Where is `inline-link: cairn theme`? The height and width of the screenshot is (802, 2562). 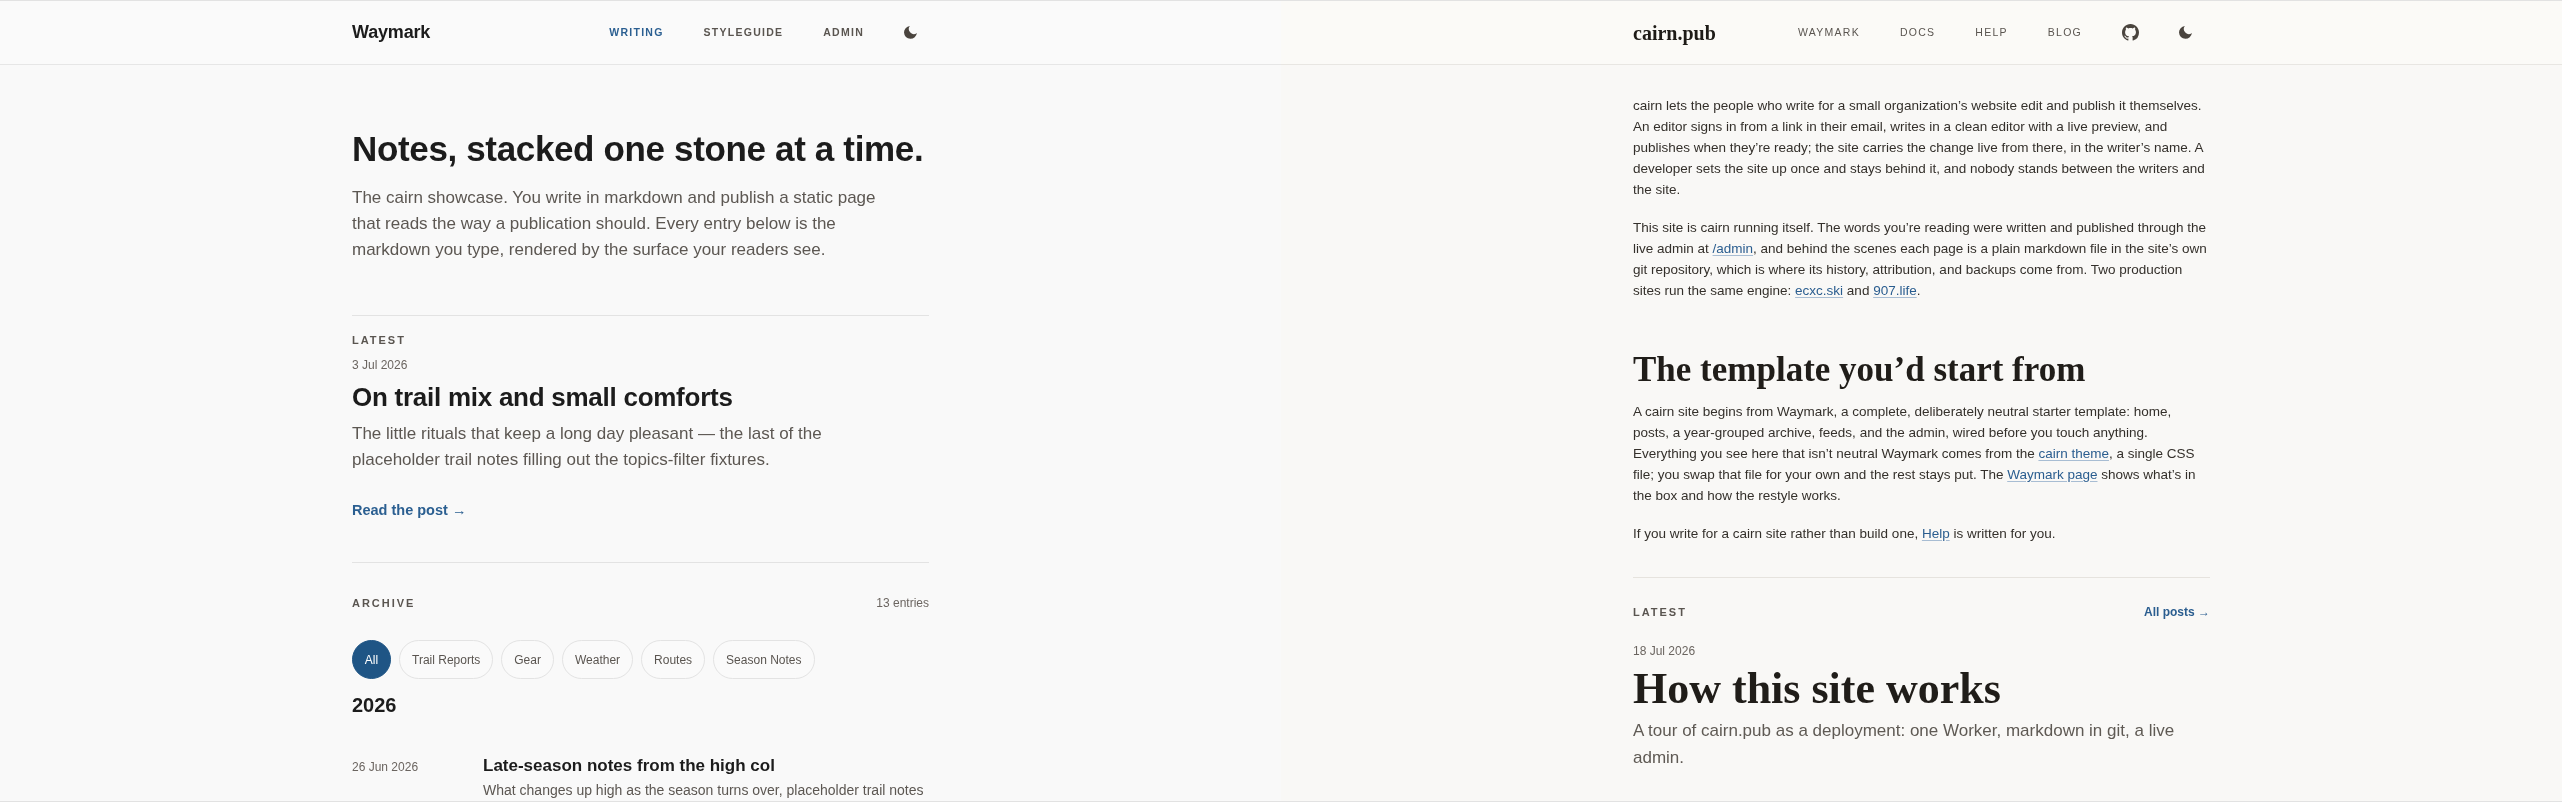 inline-link: cairn theme is located at coordinates (2073, 453).